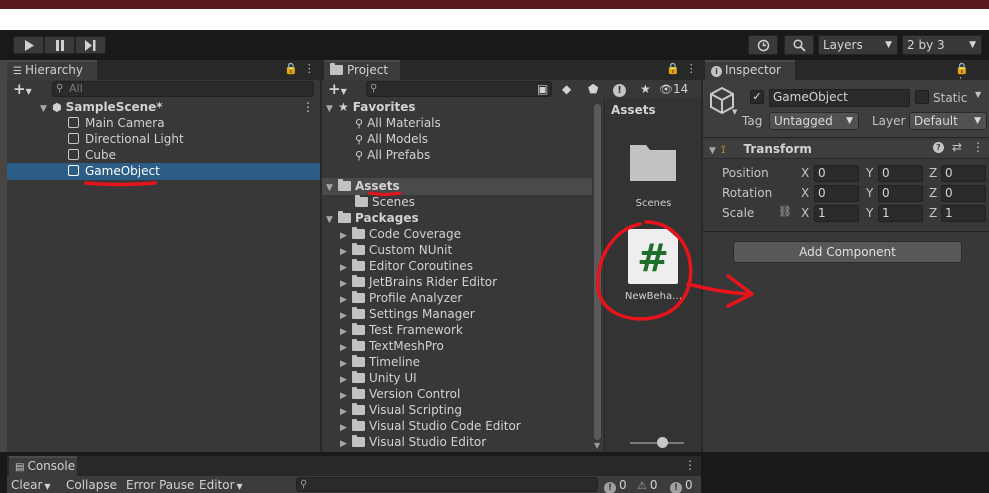 Image resolution: width=989 pixels, height=493 pixels. Describe the element at coordinates (644, 270) in the screenshot. I see `circle-script-annotation` at that location.